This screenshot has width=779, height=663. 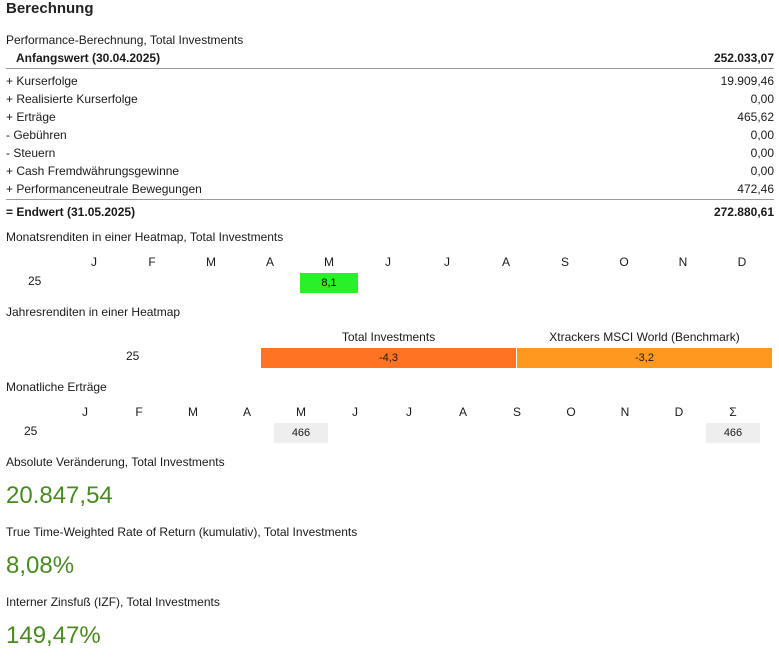 I want to click on end-value-row: = Endwert (31.05.2025) 272.880,61, so click(x=390, y=212).